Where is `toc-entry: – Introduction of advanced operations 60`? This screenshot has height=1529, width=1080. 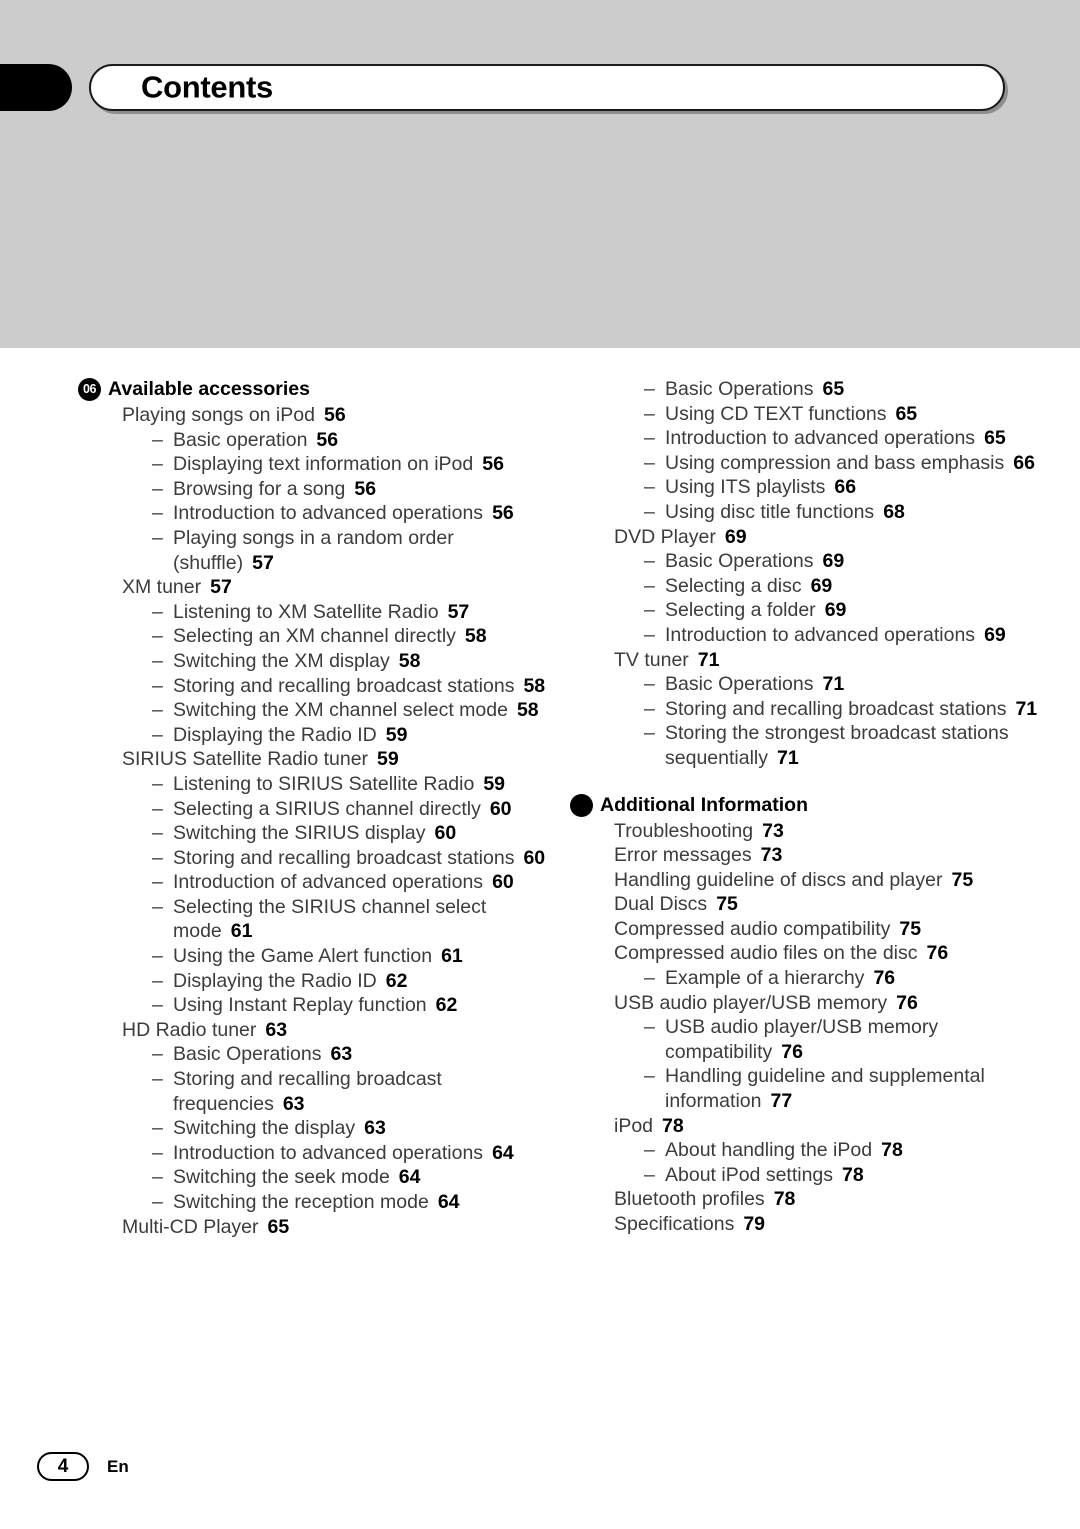 toc-entry: – Introduction of advanced operations 60 is located at coordinates (313, 882).